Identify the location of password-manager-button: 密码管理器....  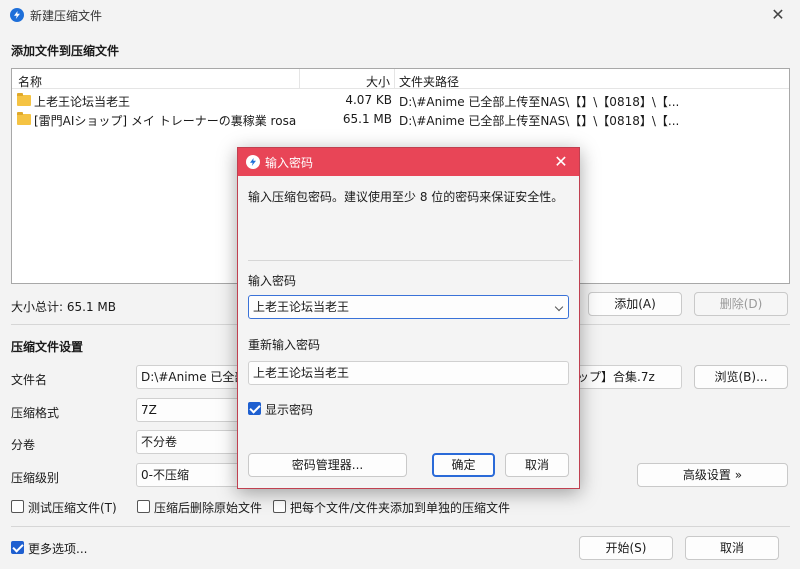
(327, 465).